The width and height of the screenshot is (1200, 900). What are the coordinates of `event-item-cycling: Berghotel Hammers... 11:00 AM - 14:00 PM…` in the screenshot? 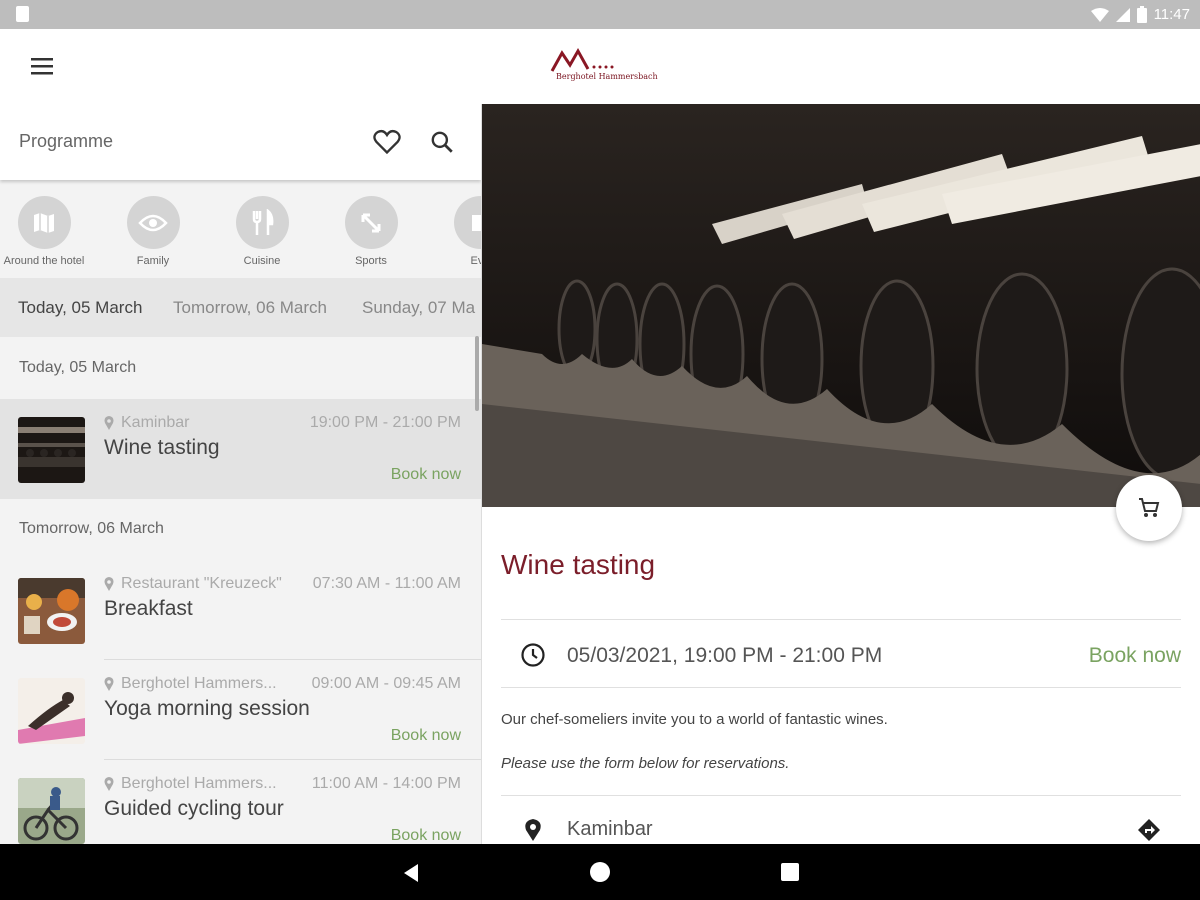 It's located at (240, 802).